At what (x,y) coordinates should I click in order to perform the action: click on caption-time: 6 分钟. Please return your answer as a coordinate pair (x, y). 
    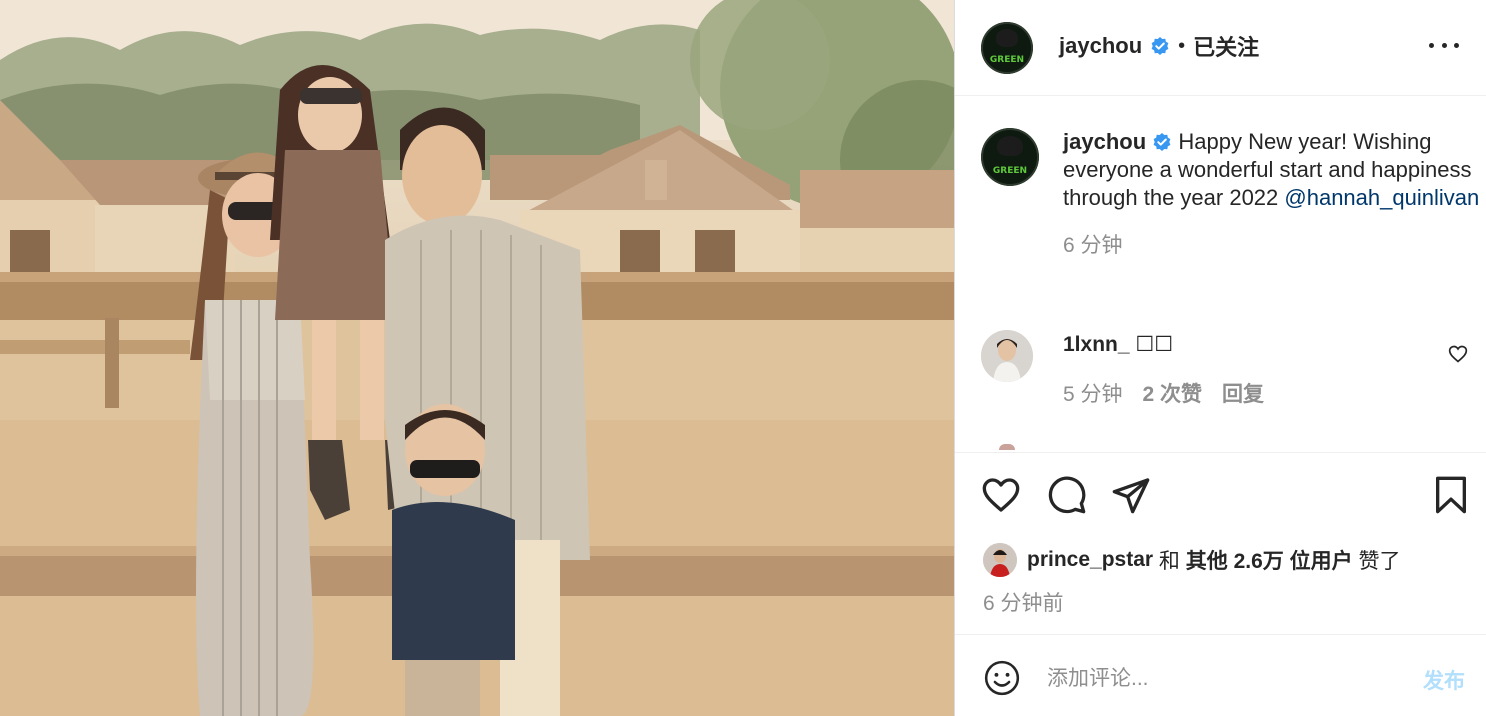
    Looking at the image, I should click on (1093, 245).